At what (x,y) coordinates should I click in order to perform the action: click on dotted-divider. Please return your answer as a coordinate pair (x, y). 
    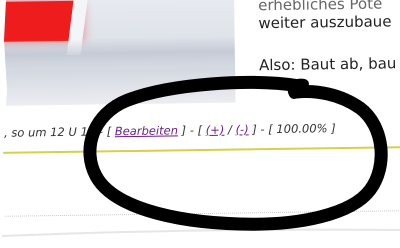
    Looking at the image, I should click on (200, 213).